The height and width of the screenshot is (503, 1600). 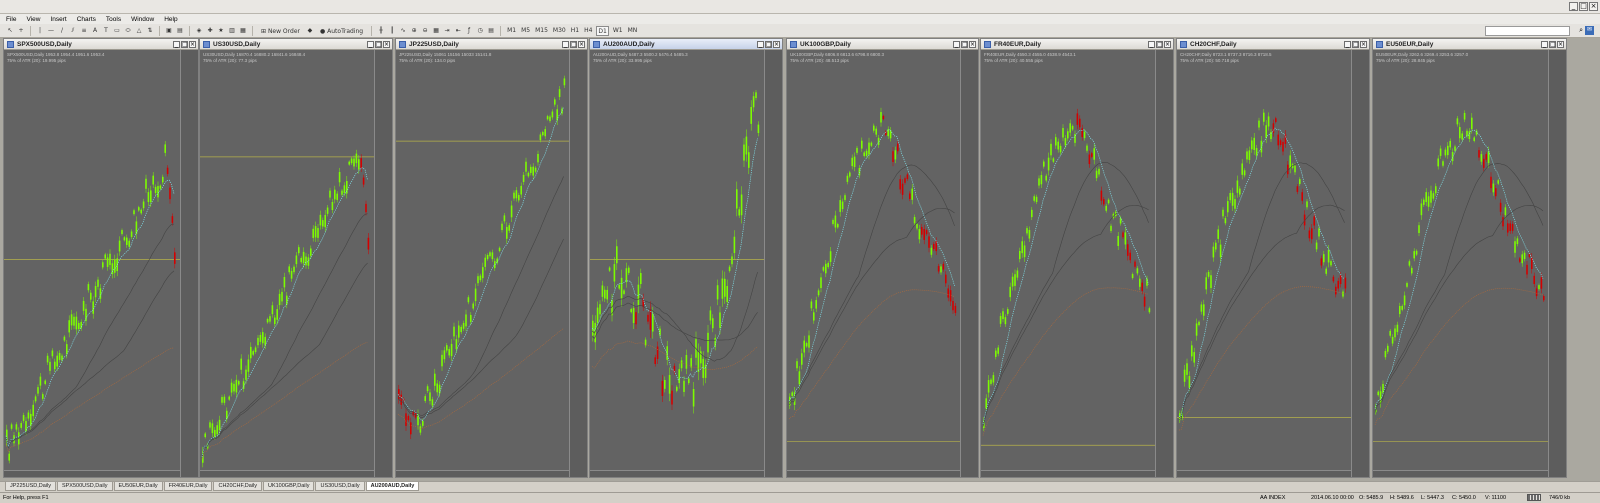 What do you see at coordinates (180, 31) in the screenshot?
I see `profiles-icon: ▤` at bounding box center [180, 31].